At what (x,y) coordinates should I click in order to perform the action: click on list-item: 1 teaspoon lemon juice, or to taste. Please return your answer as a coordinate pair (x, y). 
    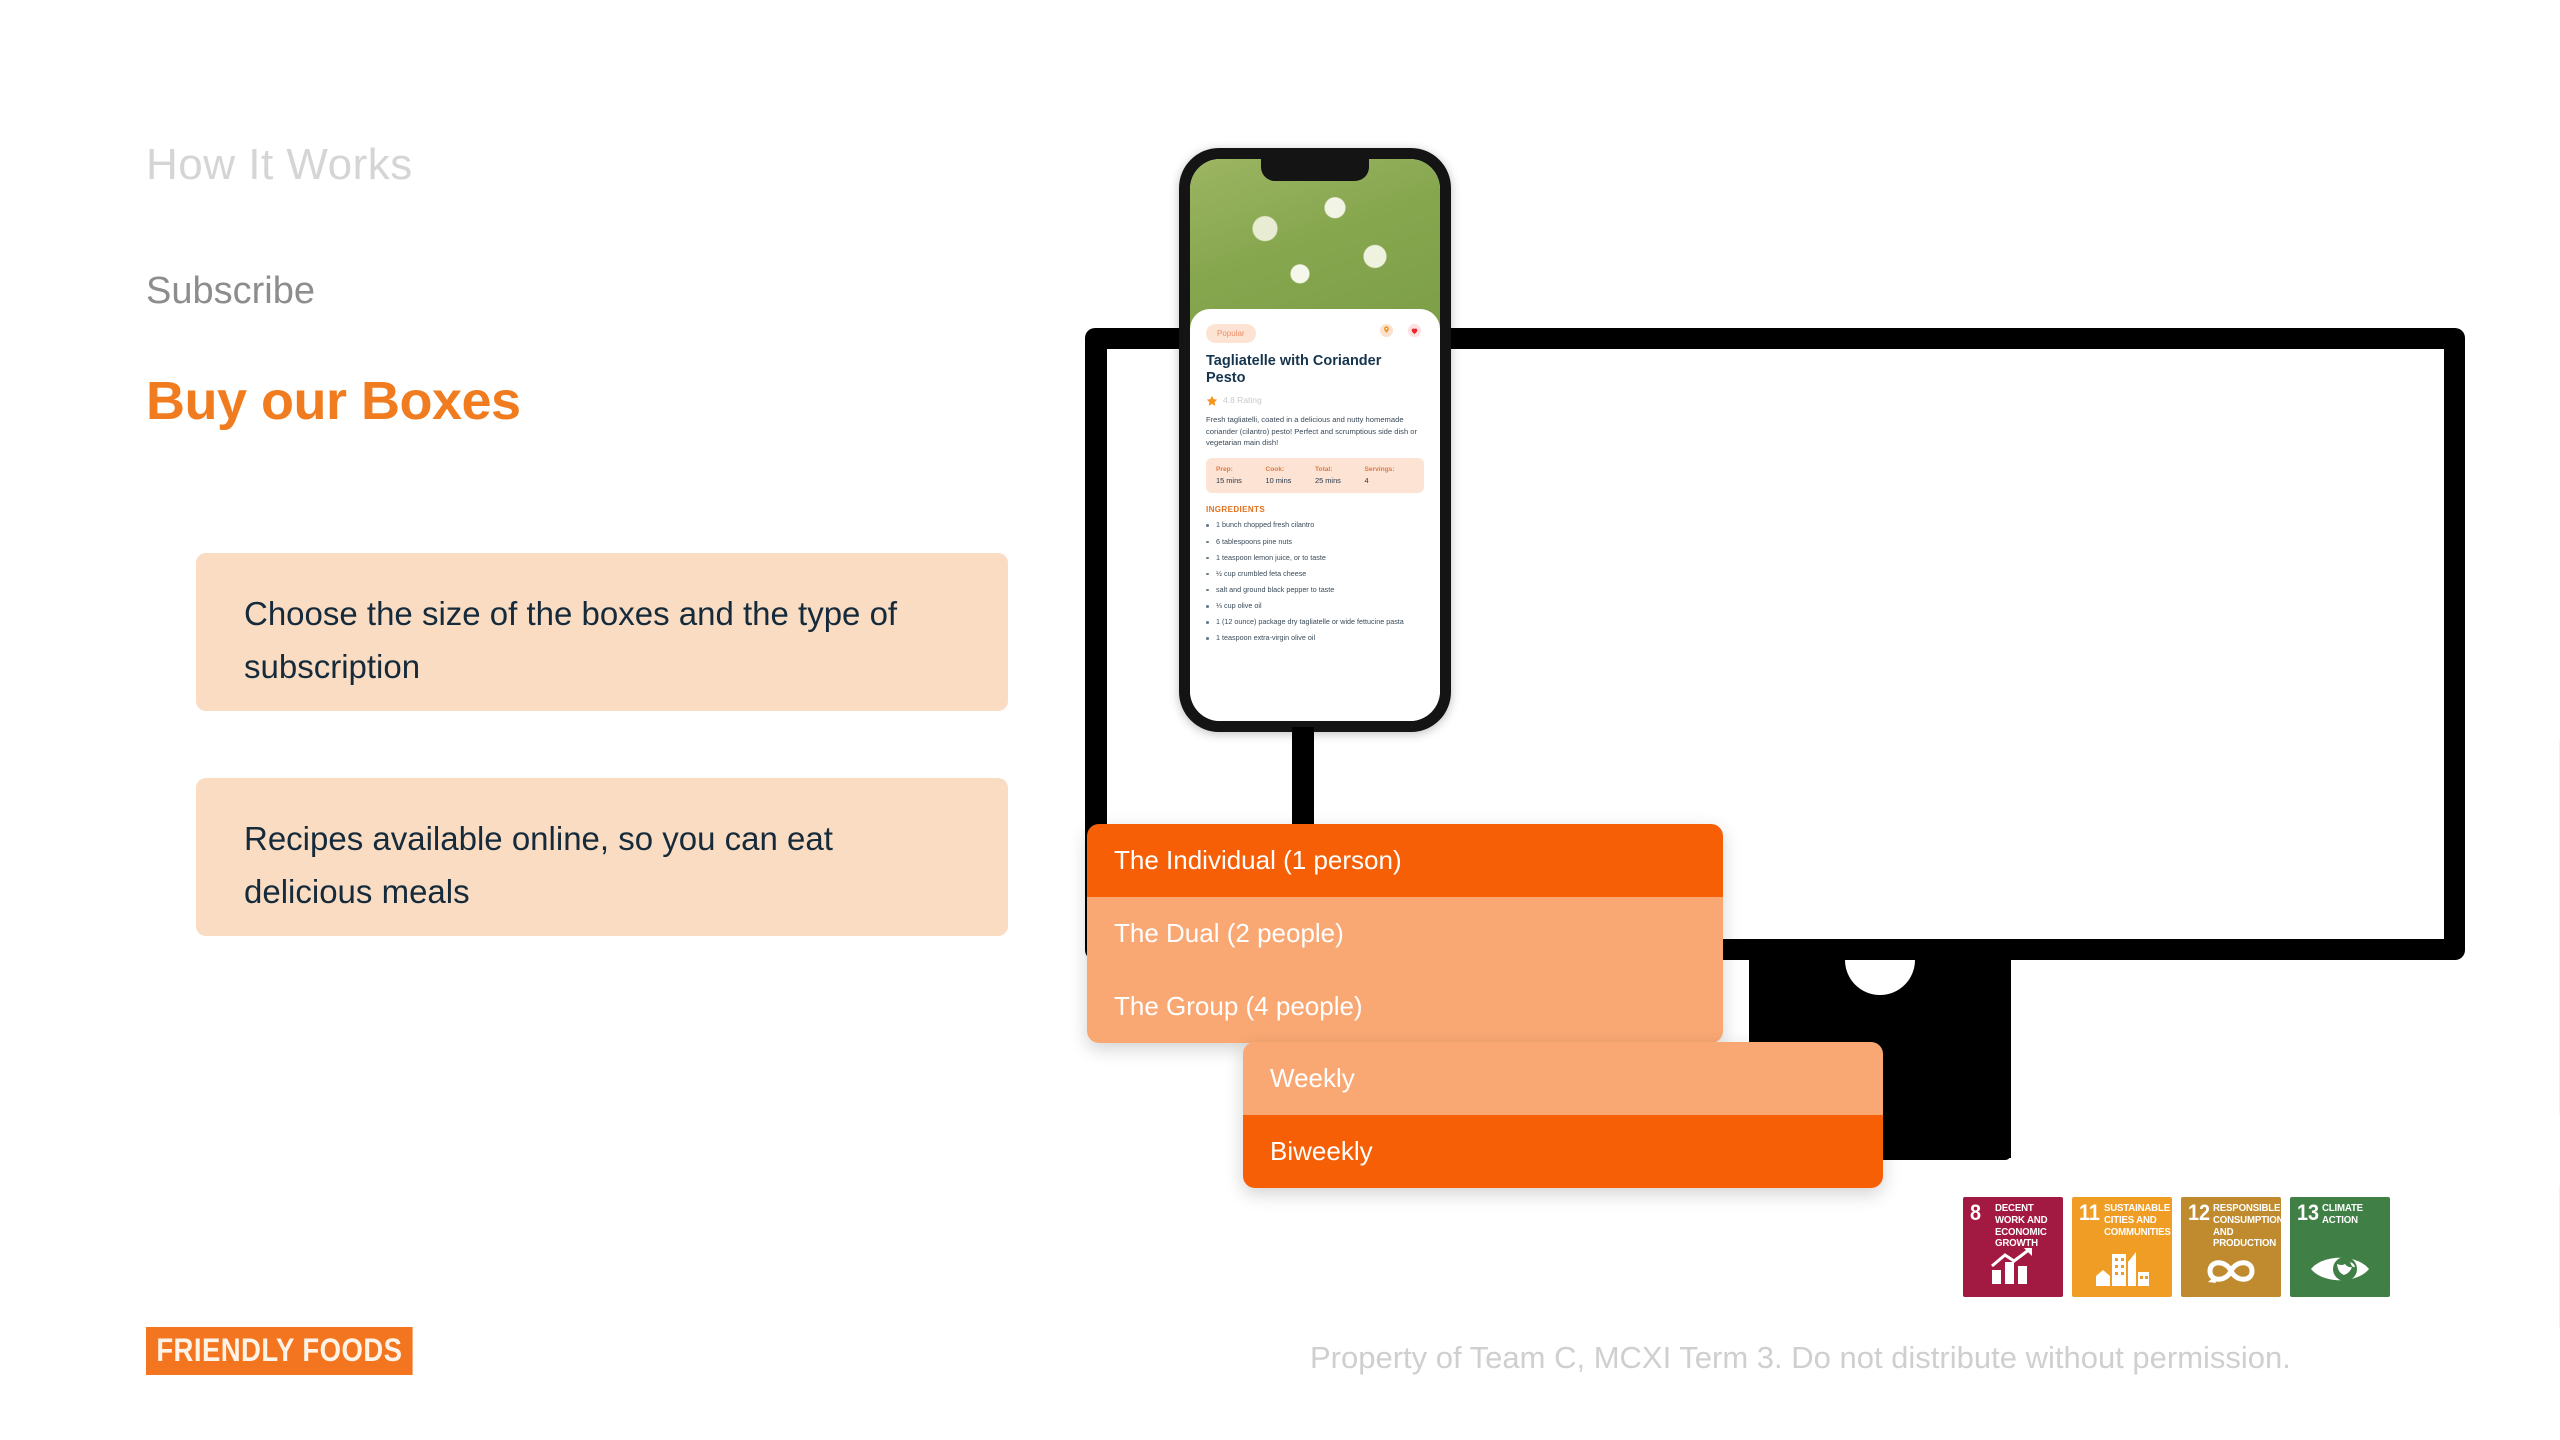
    Looking at the image, I should click on (1315, 558).